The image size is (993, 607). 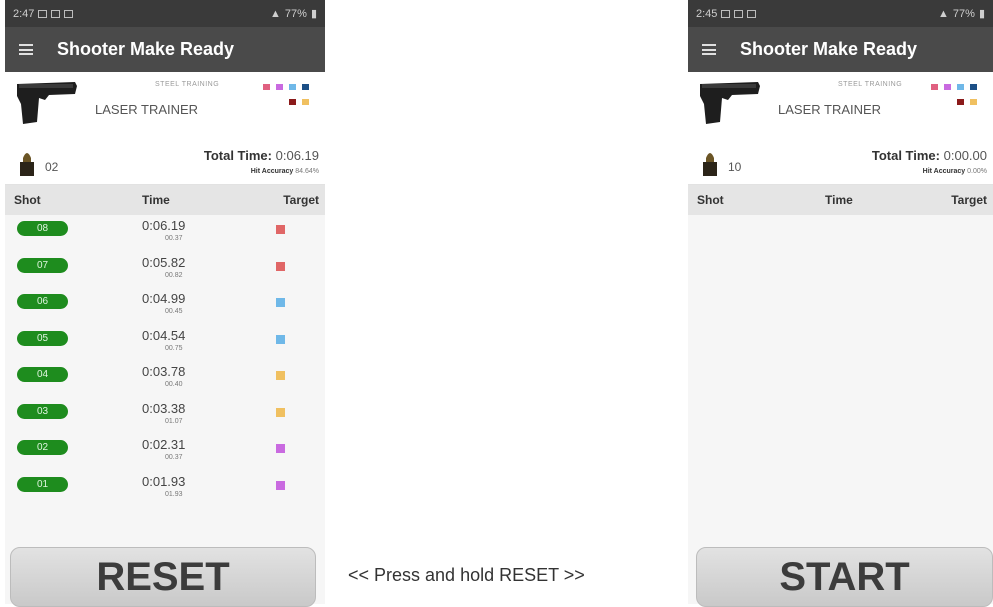 I want to click on shot-split: 01.93, so click(x=174, y=494).